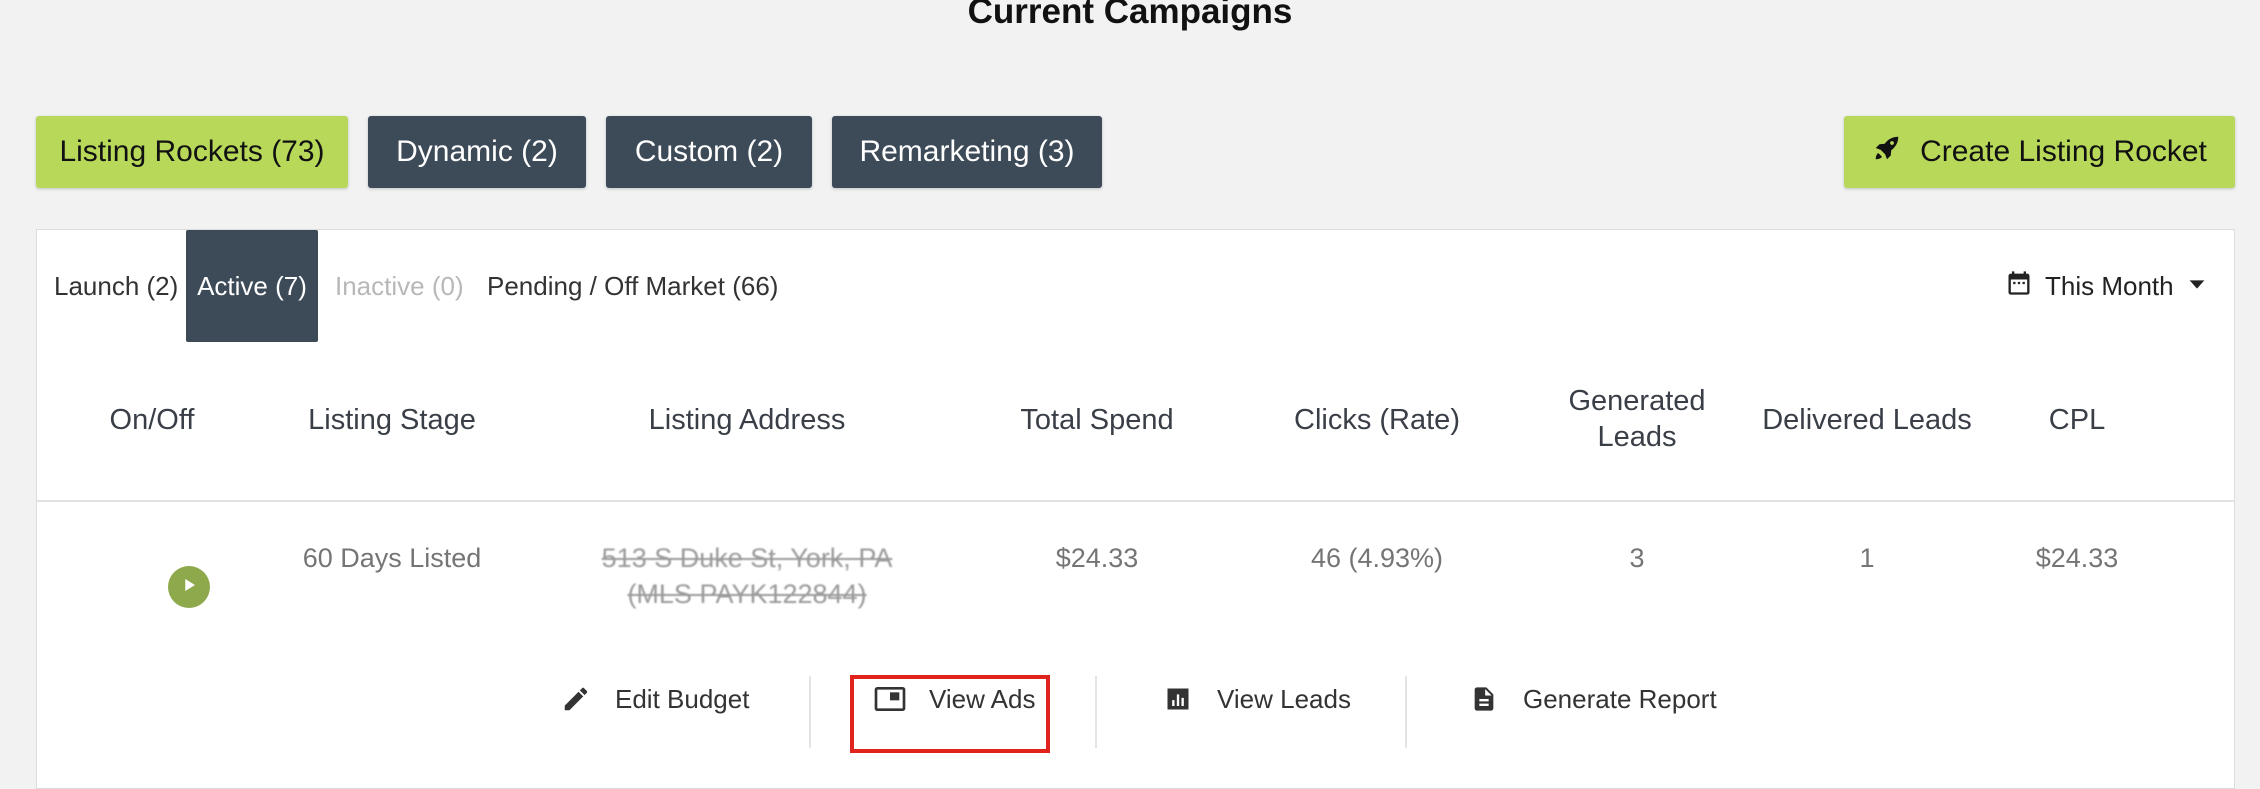 Image resolution: width=2260 pixels, height=789 pixels. What do you see at coordinates (152, 420) in the screenshot?
I see `header-on-off: On/Off` at bounding box center [152, 420].